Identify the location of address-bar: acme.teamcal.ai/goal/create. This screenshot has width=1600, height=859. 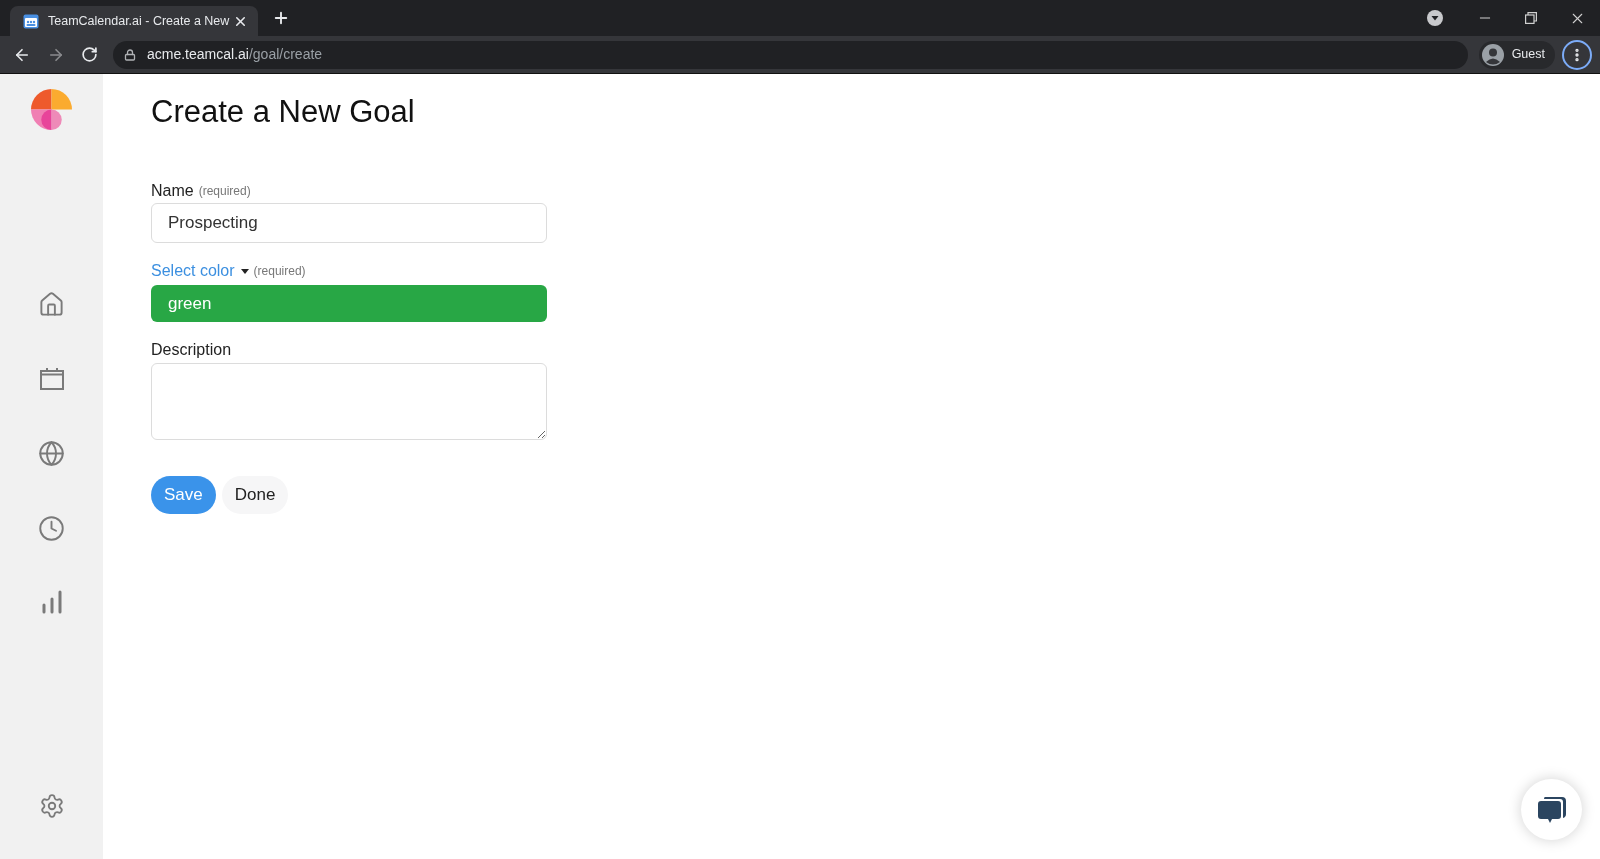
(790, 54).